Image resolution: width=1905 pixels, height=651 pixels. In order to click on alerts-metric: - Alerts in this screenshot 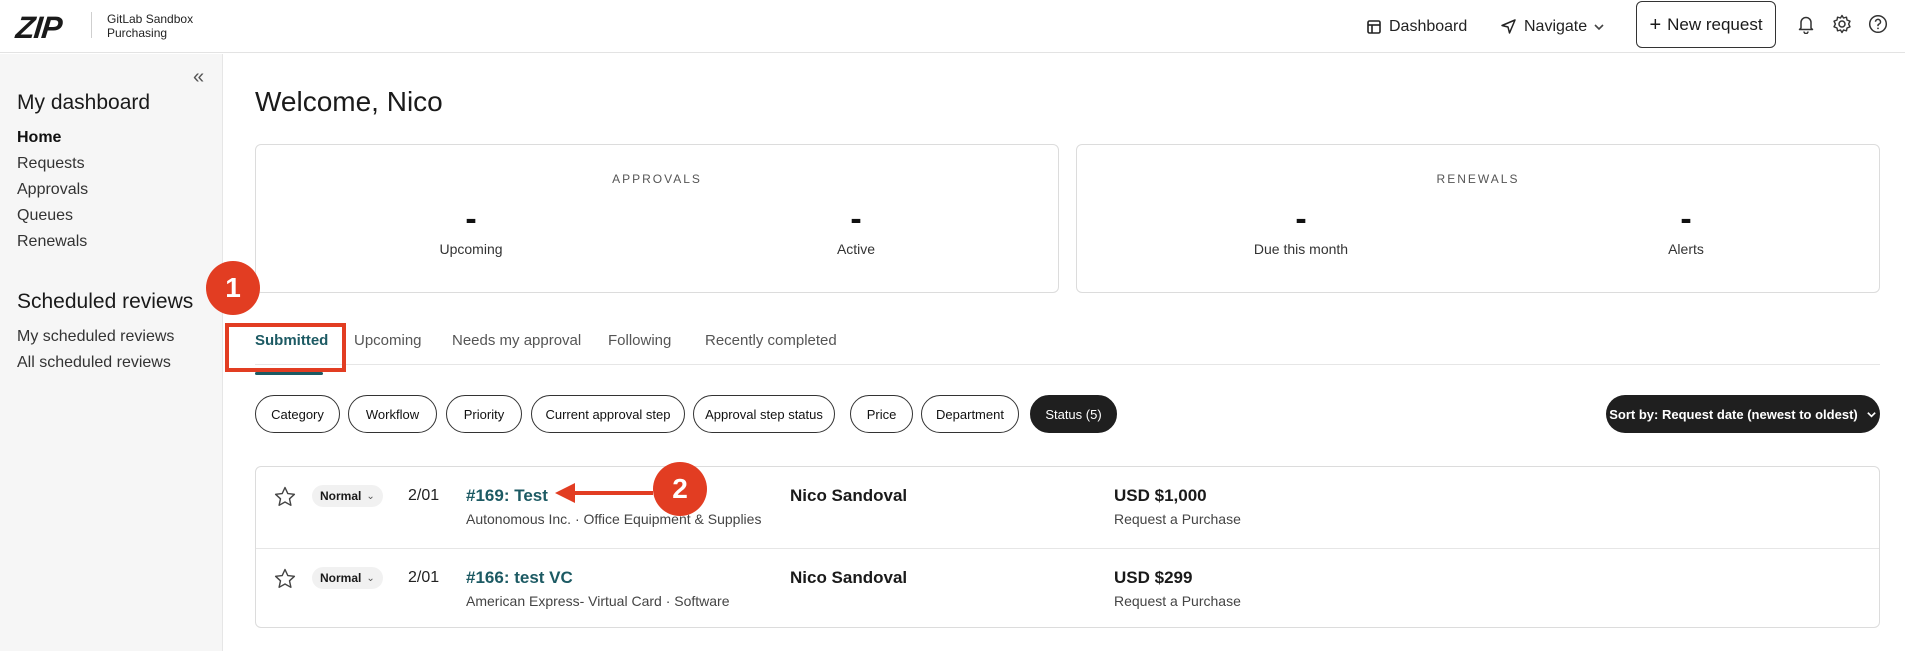, I will do `click(1686, 229)`.